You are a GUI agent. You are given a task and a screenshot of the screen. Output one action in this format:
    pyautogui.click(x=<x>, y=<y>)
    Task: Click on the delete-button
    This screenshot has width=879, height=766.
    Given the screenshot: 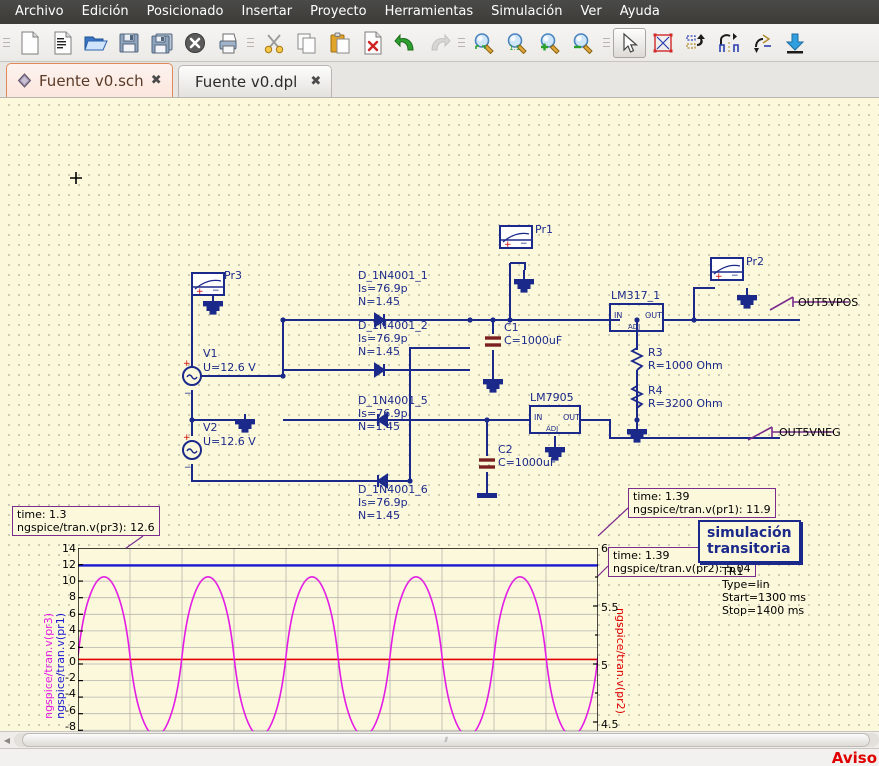 What is the action you would take?
    pyautogui.click(x=372, y=43)
    